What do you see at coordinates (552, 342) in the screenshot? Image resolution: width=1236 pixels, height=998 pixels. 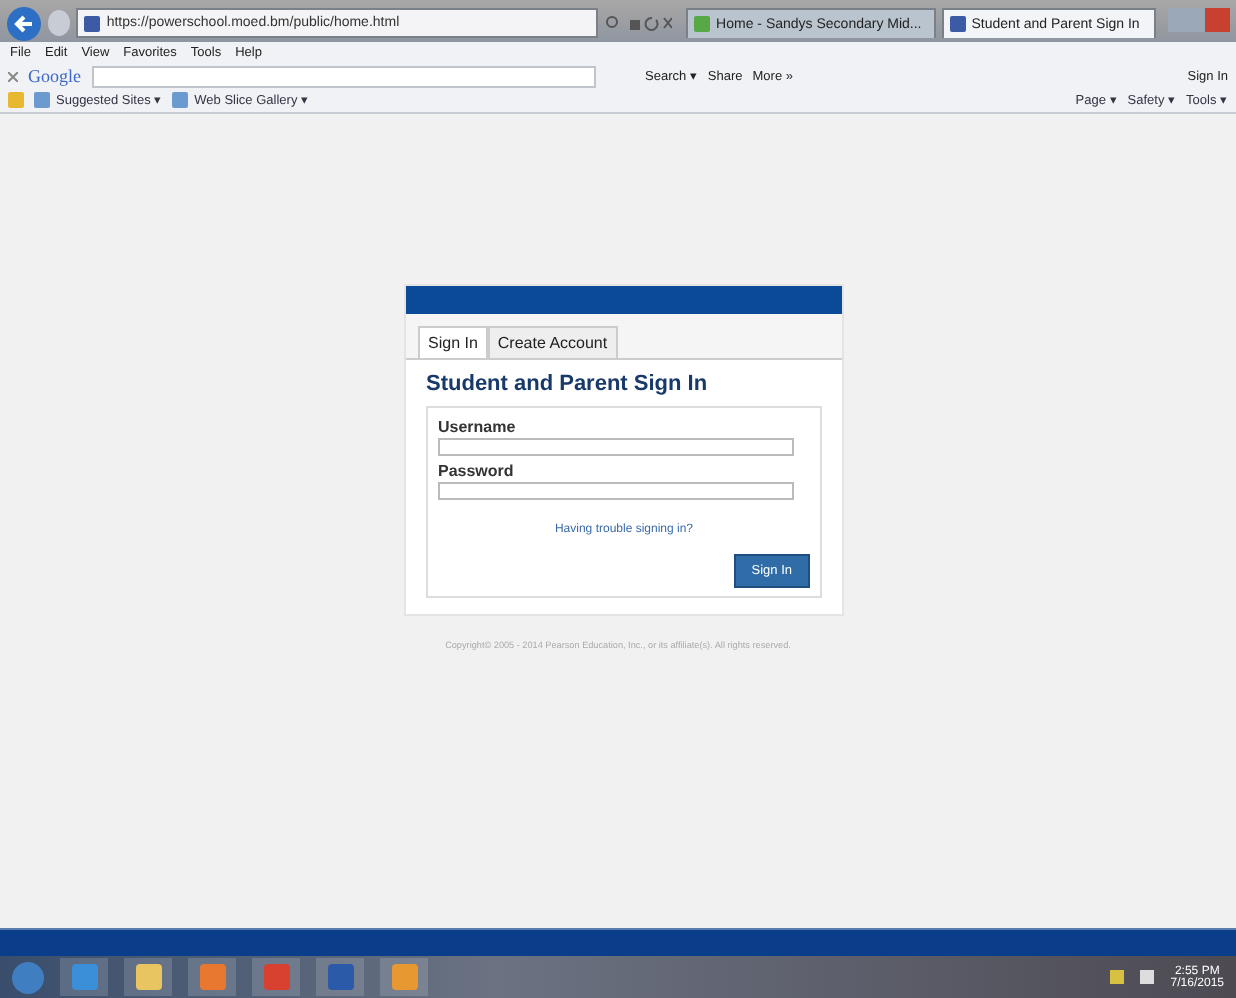 I see `form-tab: Create Account` at bounding box center [552, 342].